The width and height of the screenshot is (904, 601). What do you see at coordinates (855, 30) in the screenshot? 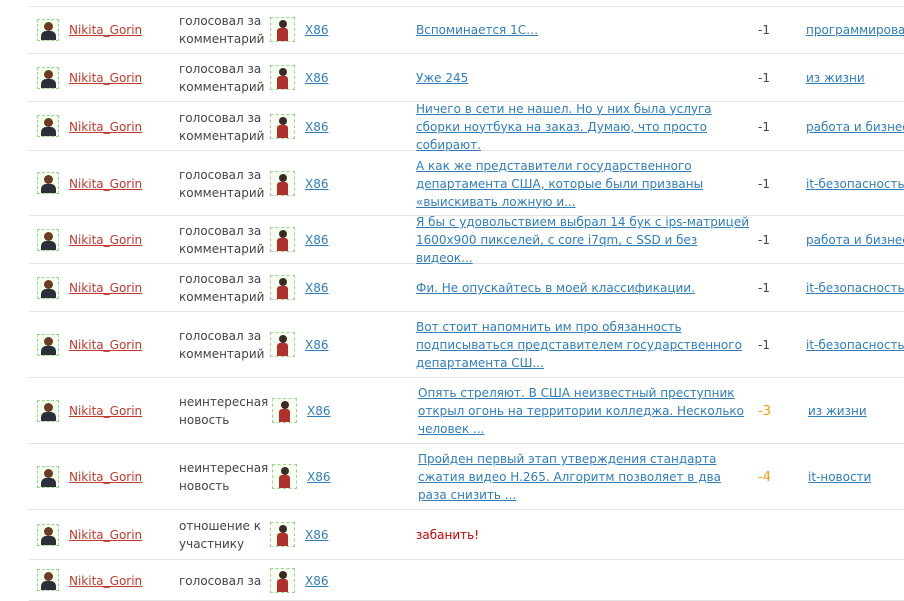
I see `hub-tag-link: программирование` at bounding box center [855, 30].